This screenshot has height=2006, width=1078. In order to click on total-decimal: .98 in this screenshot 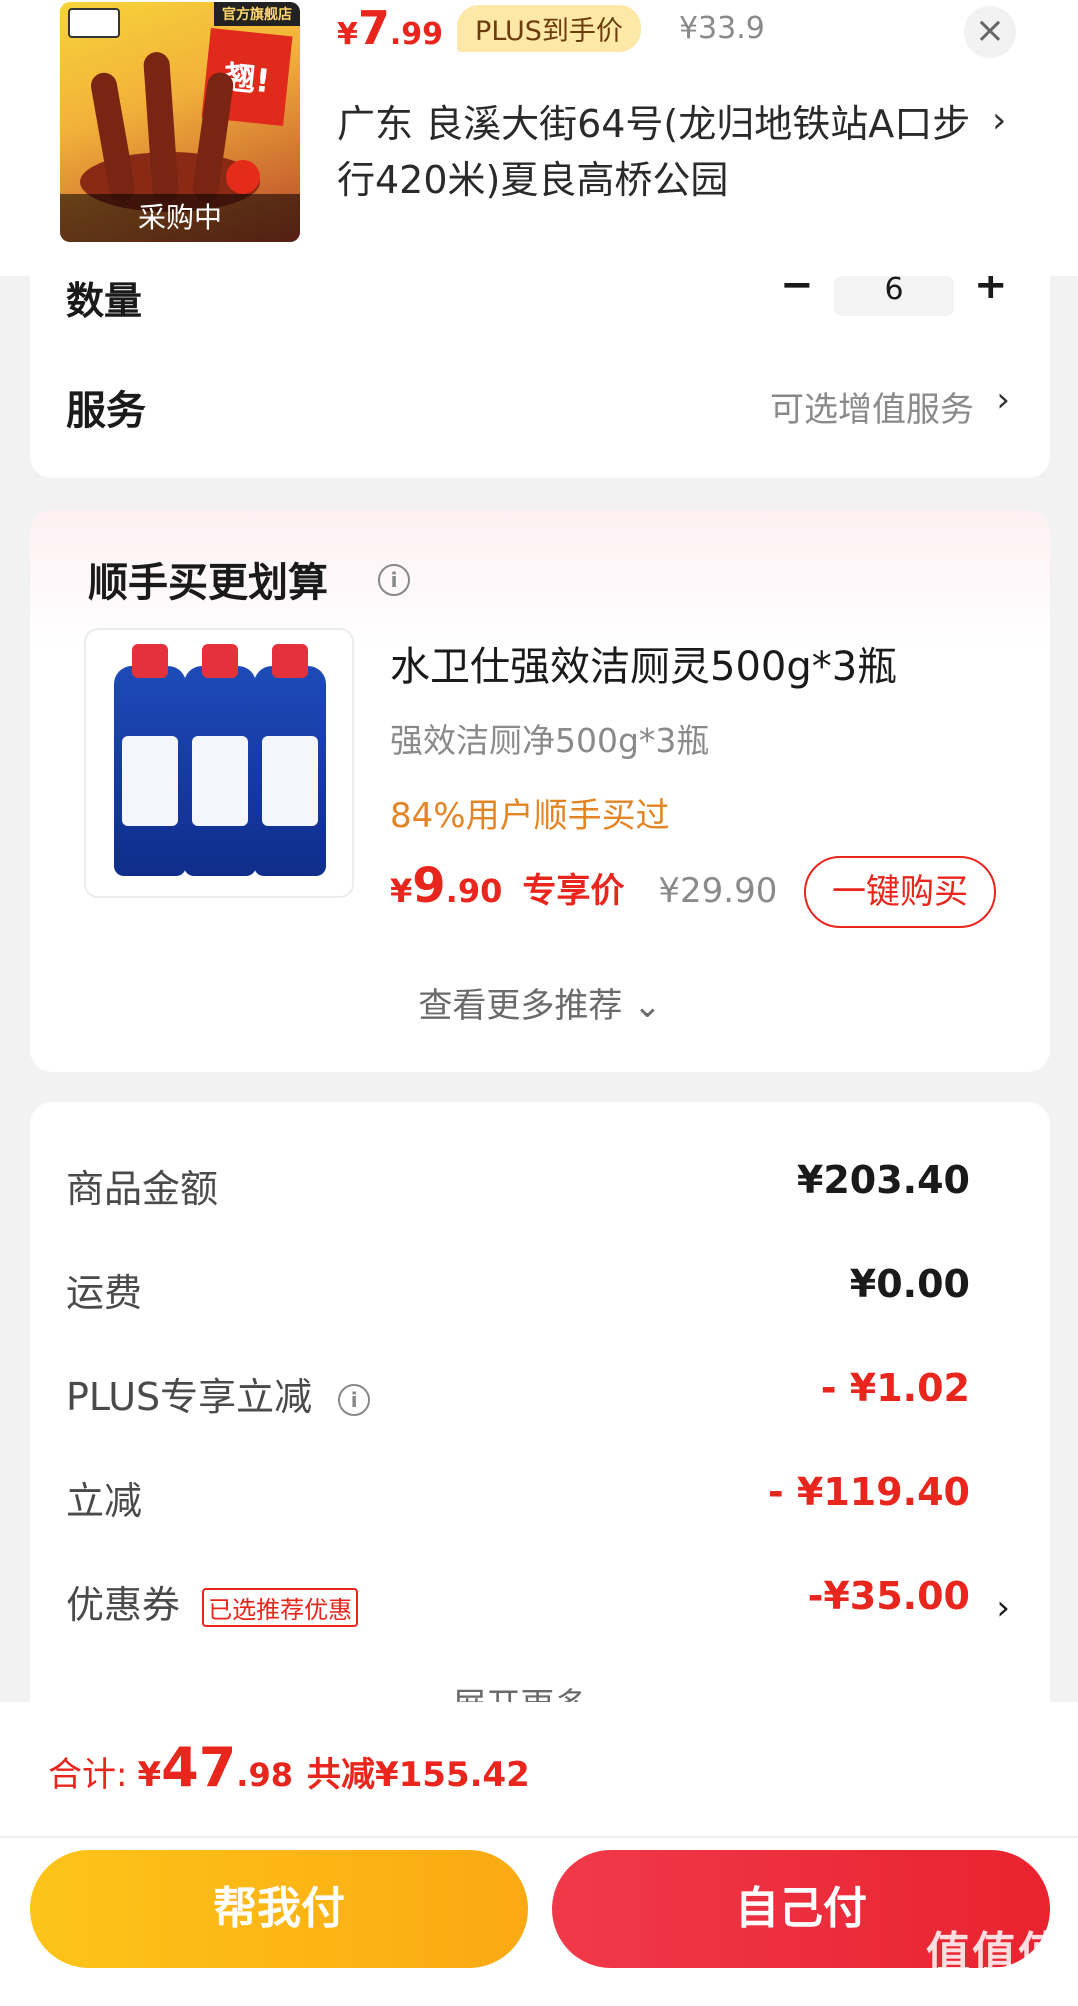, I will do `click(264, 1775)`.